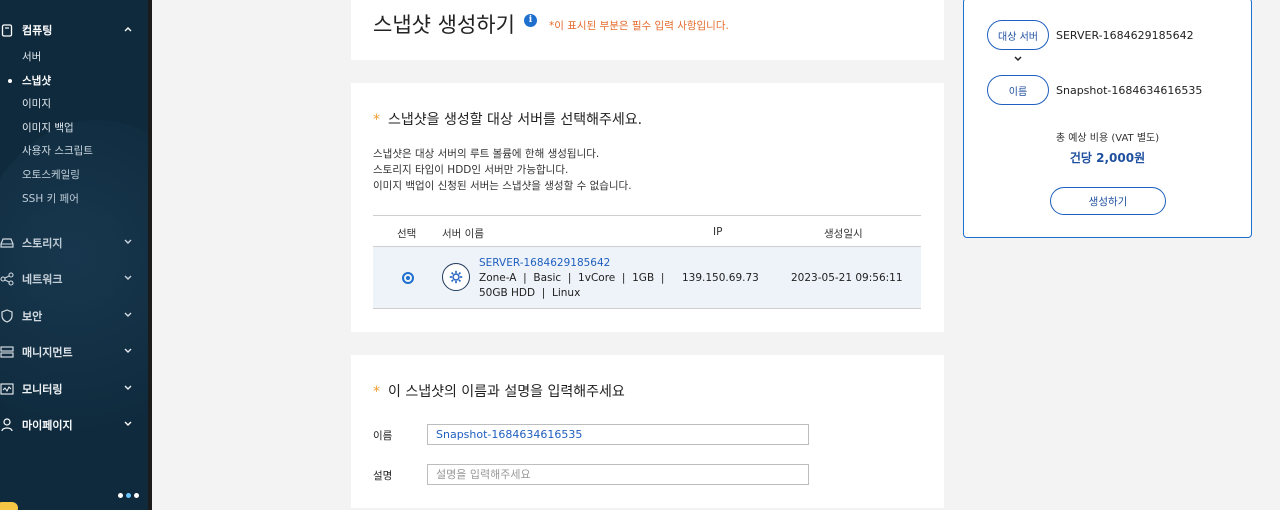 The width and height of the screenshot is (1280, 510). I want to click on management-icon, so click(7, 352).